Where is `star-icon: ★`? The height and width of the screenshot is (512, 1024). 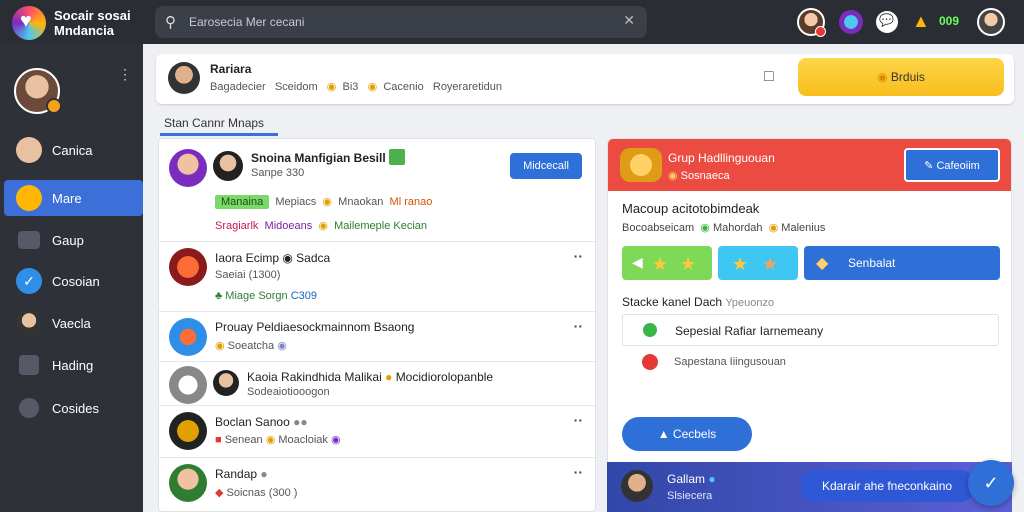
star-icon: ★ is located at coordinates (660, 264).